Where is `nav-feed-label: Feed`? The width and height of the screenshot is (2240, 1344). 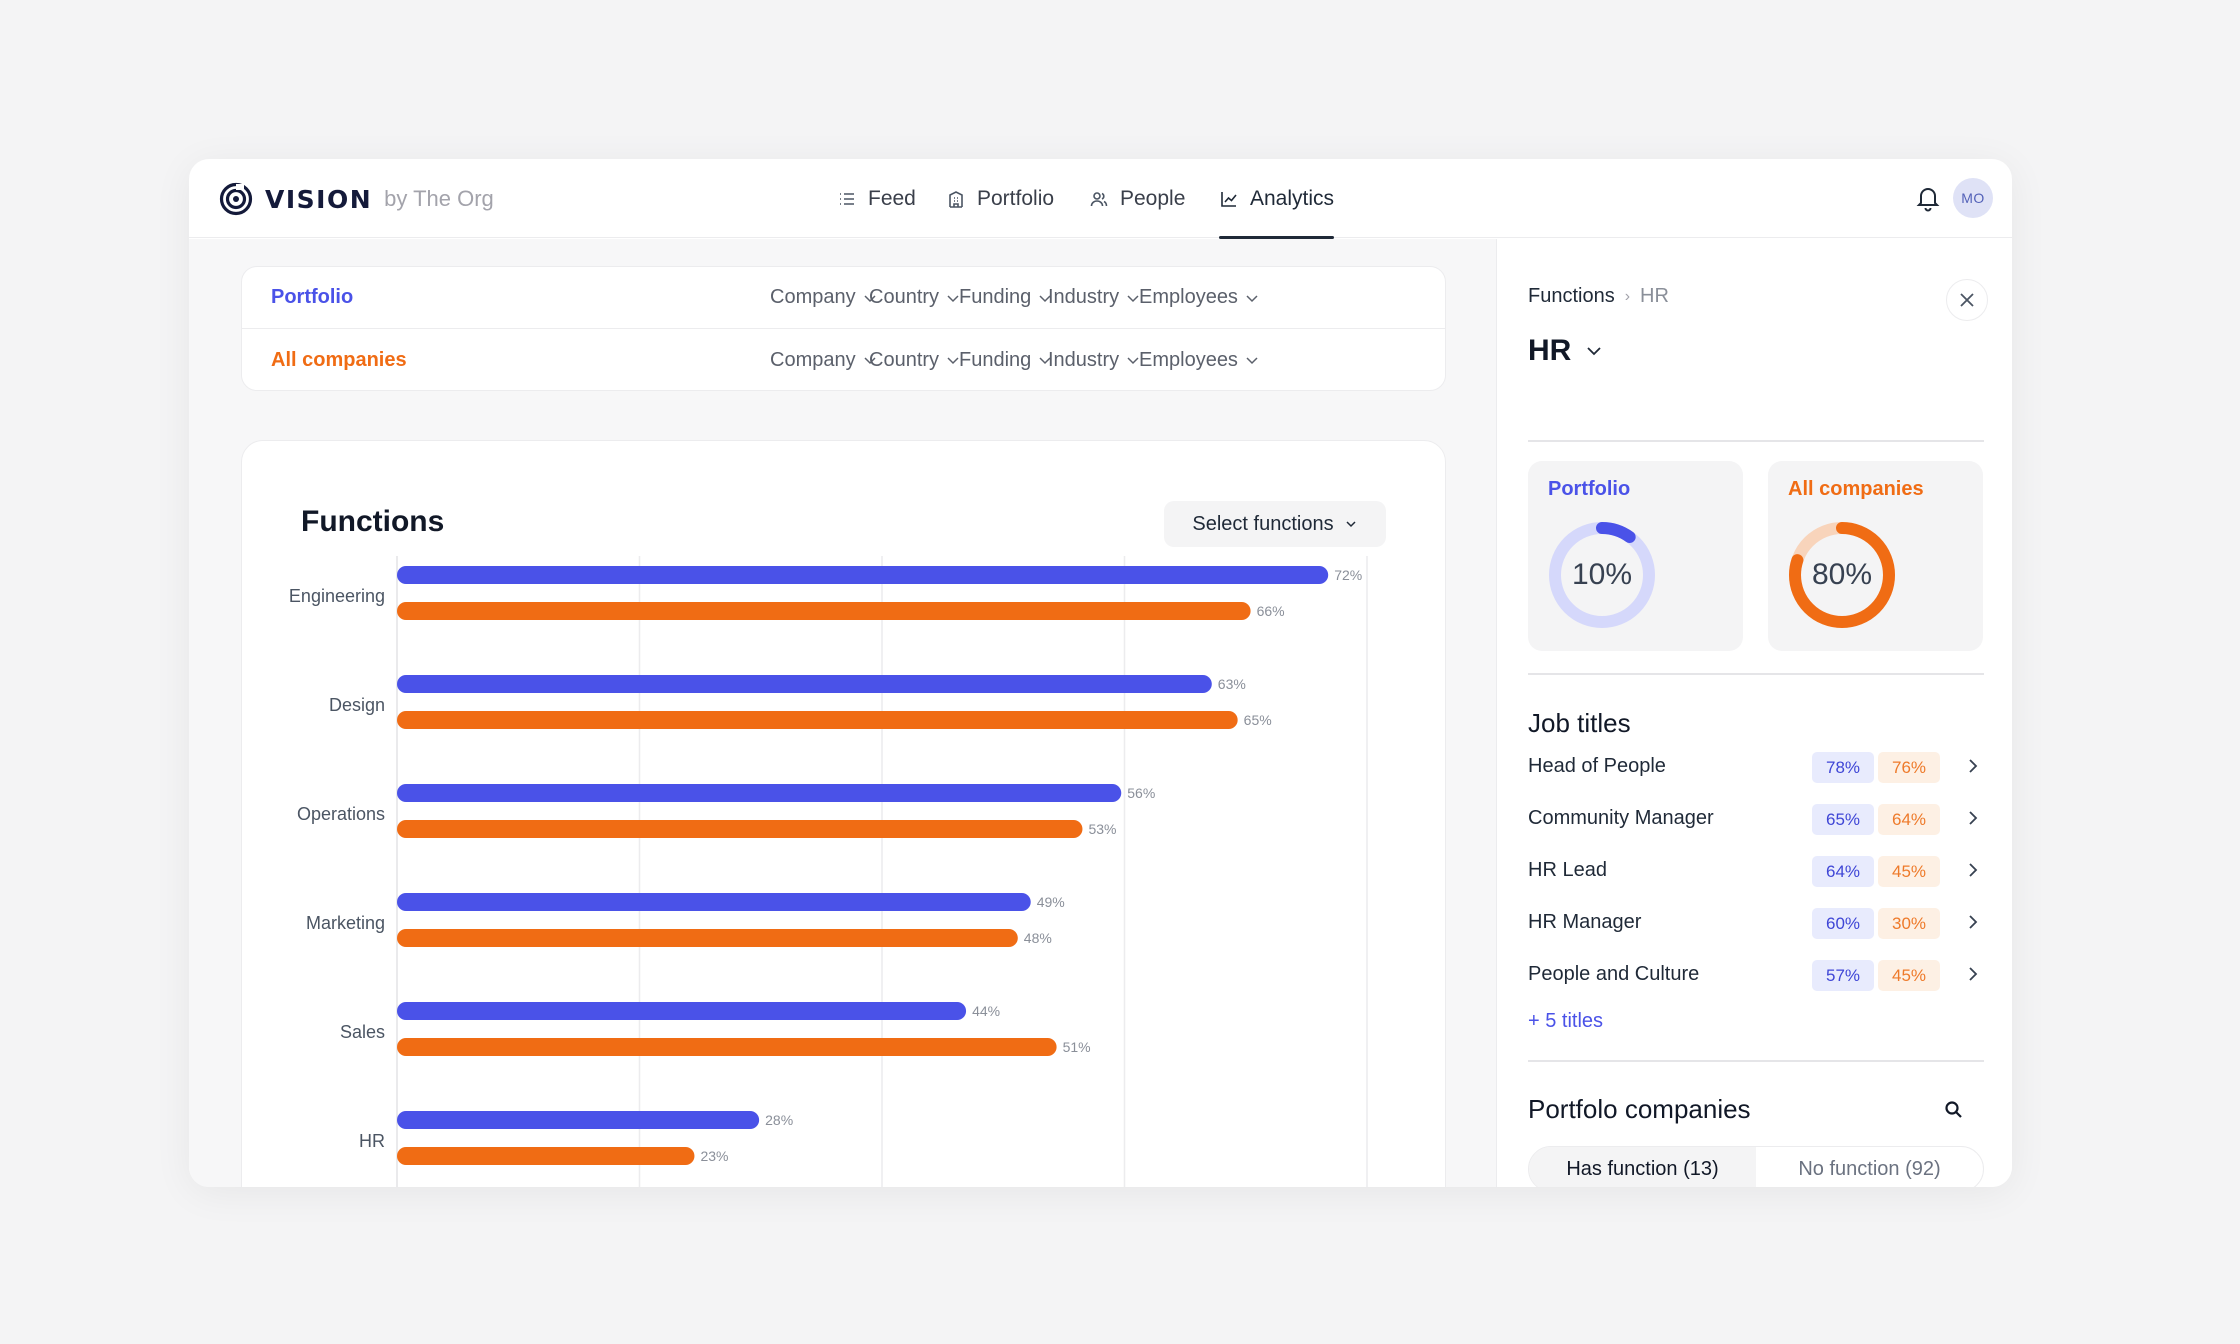 nav-feed-label: Feed is located at coordinates (892, 198).